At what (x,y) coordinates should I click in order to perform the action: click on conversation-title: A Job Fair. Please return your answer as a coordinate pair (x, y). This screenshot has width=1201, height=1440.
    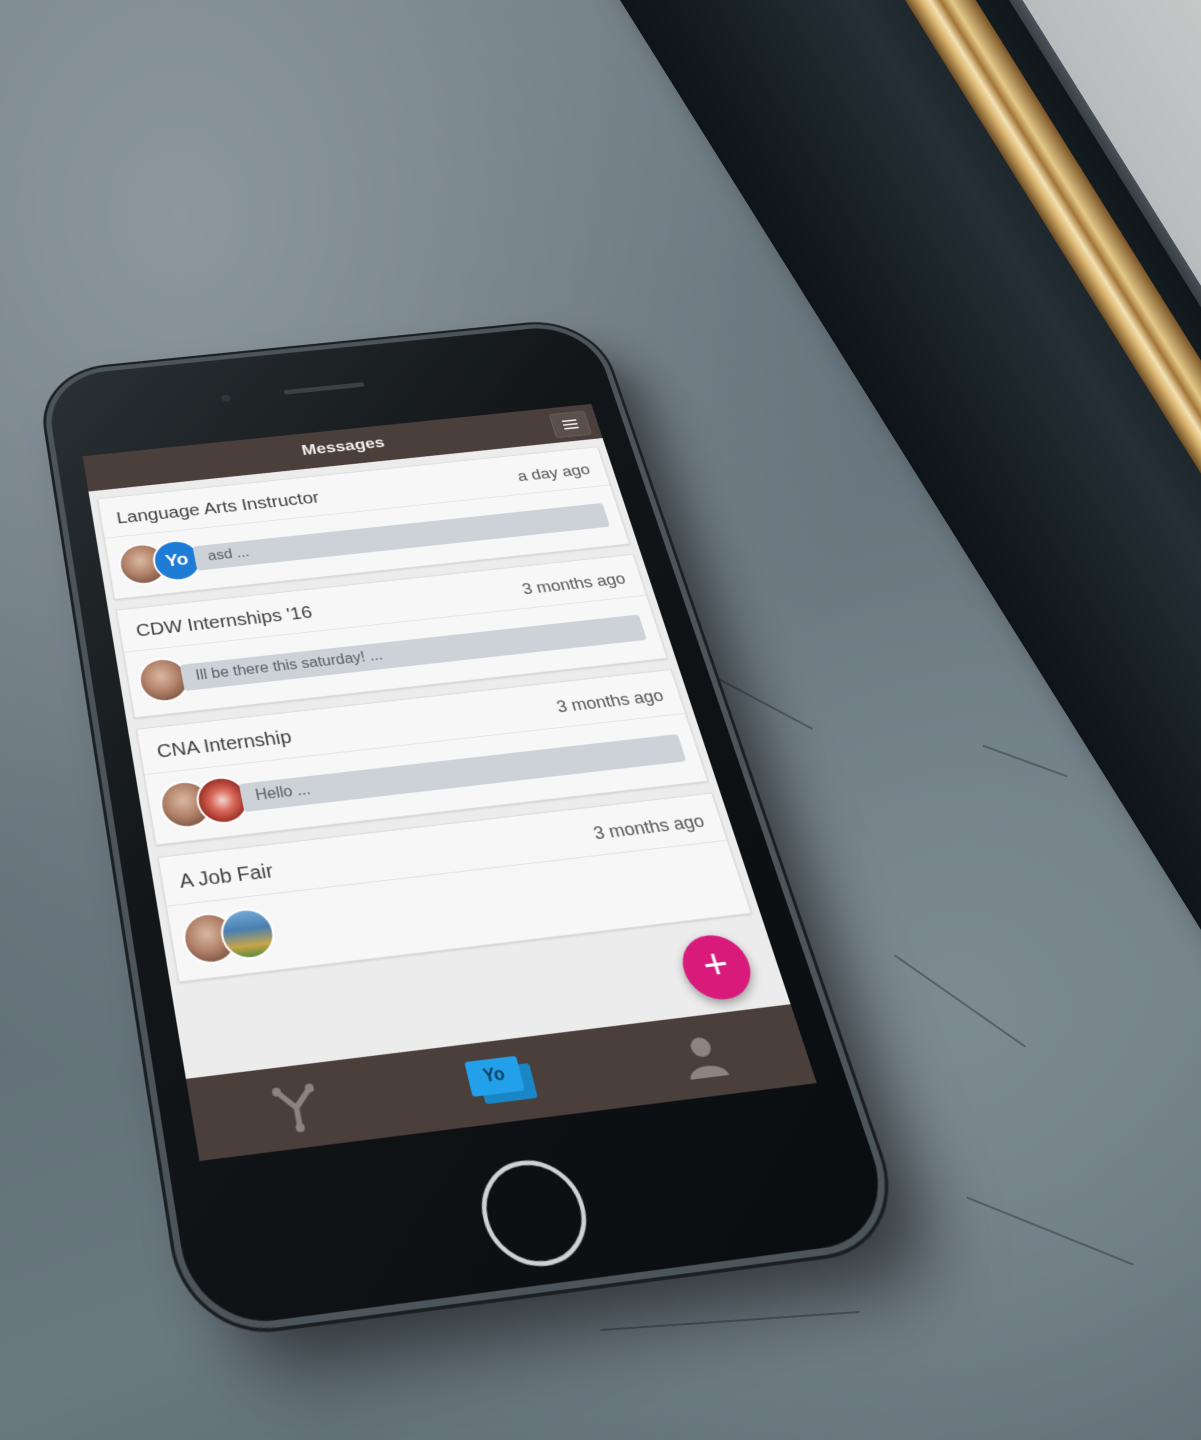
    Looking at the image, I should click on (226, 877).